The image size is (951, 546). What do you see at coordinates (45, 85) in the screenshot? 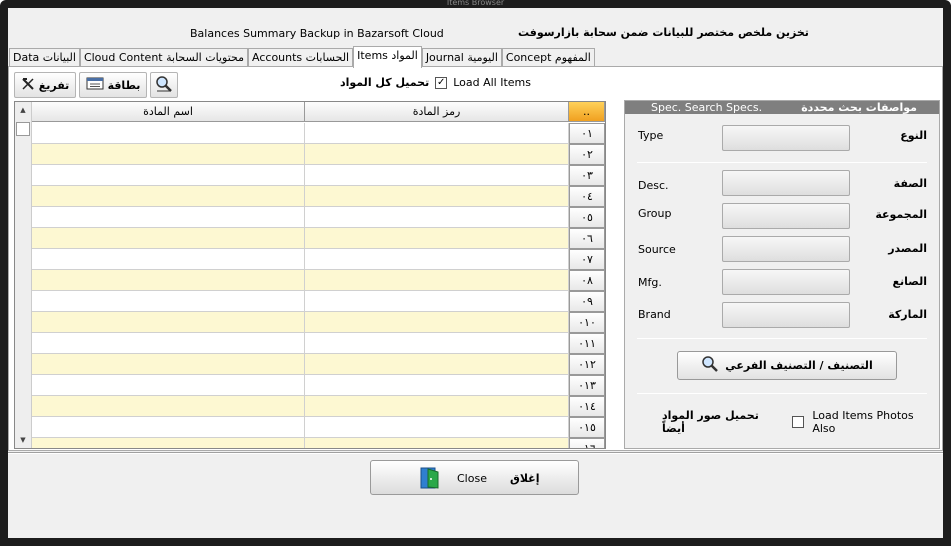
I see `clear-button: تفريغ` at bounding box center [45, 85].